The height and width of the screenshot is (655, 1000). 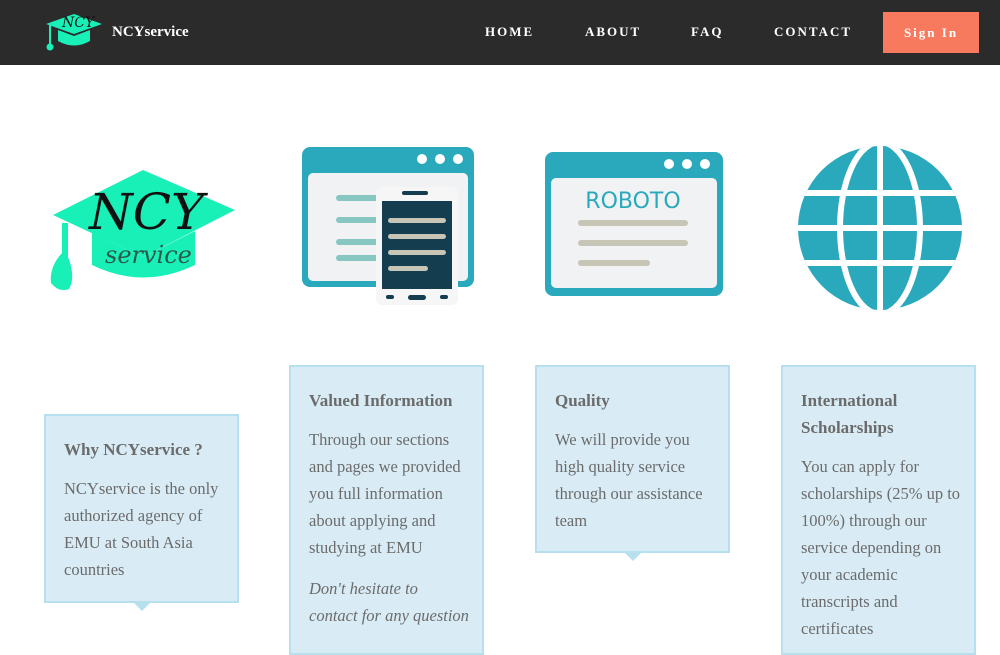 I want to click on browser-window-quality-icon: ROBOTO, so click(x=634, y=224).